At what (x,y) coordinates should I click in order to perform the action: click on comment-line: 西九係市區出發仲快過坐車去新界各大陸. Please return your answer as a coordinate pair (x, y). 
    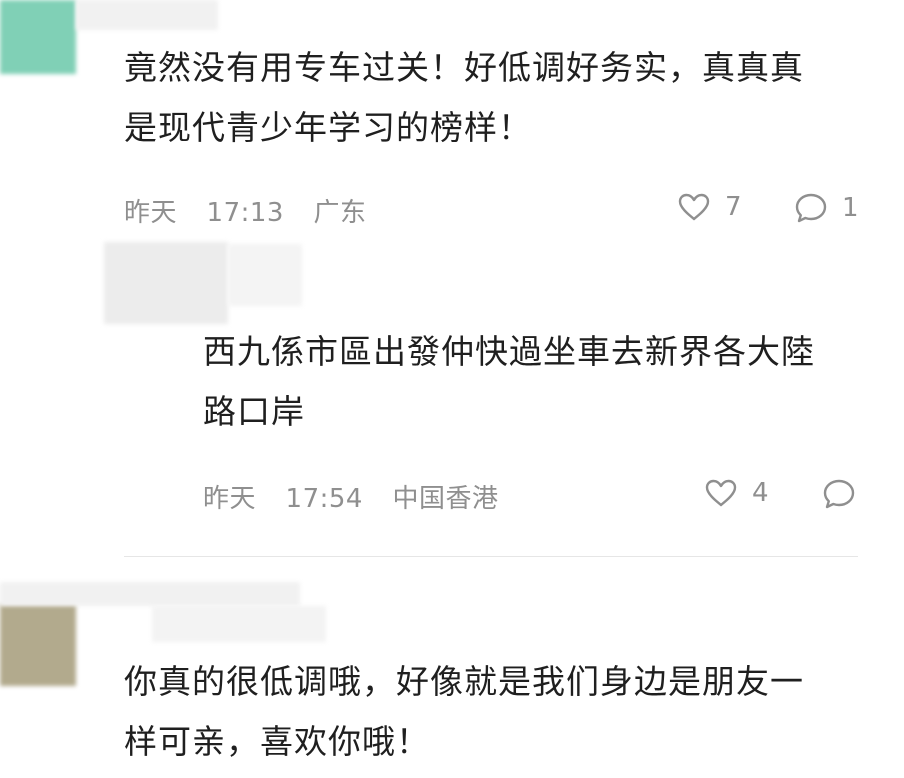
    Looking at the image, I should click on (509, 351).